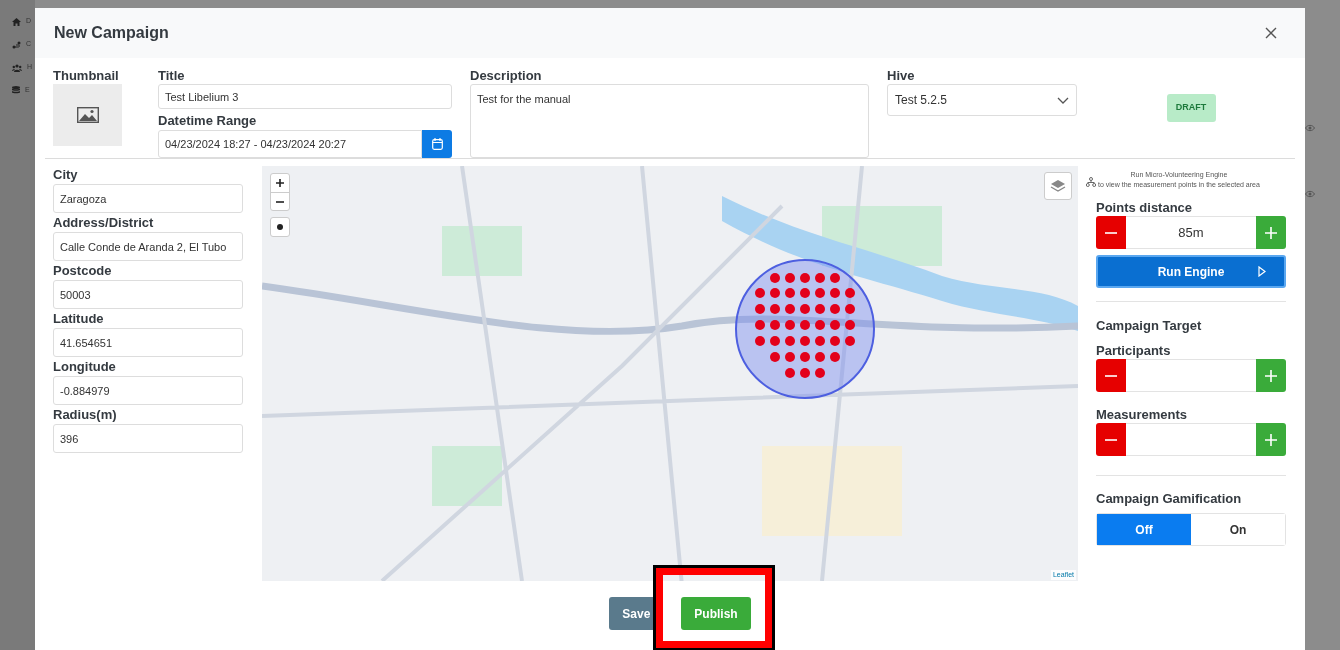  What do you see at coordinates (148, 390) in the screenshot?
I see `text-field: -0.884979` at bounding box center [148, 390].